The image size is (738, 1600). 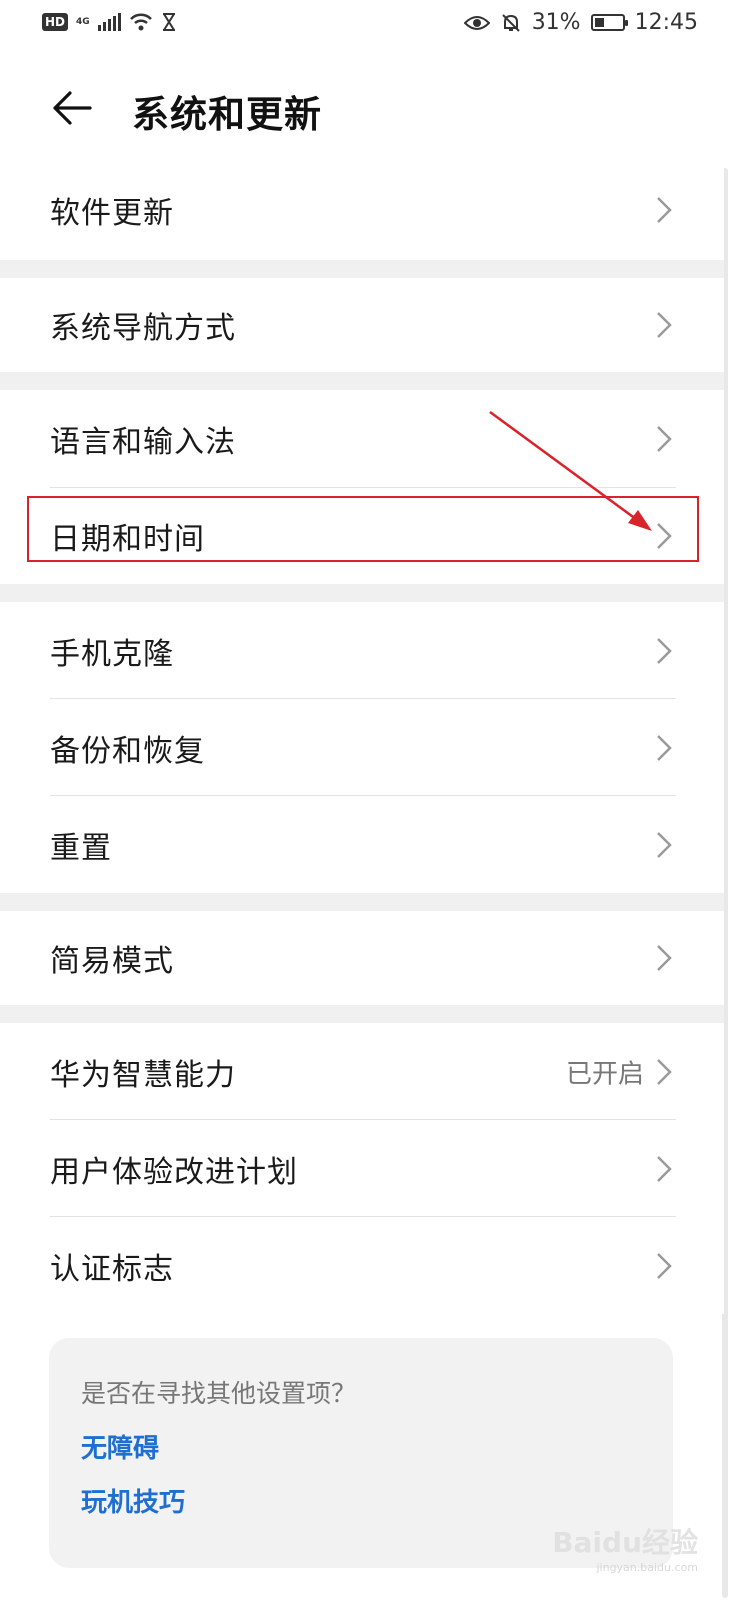 I want to click on list-item-label: 用户体验改进计划, so click(x=174, y=1172).